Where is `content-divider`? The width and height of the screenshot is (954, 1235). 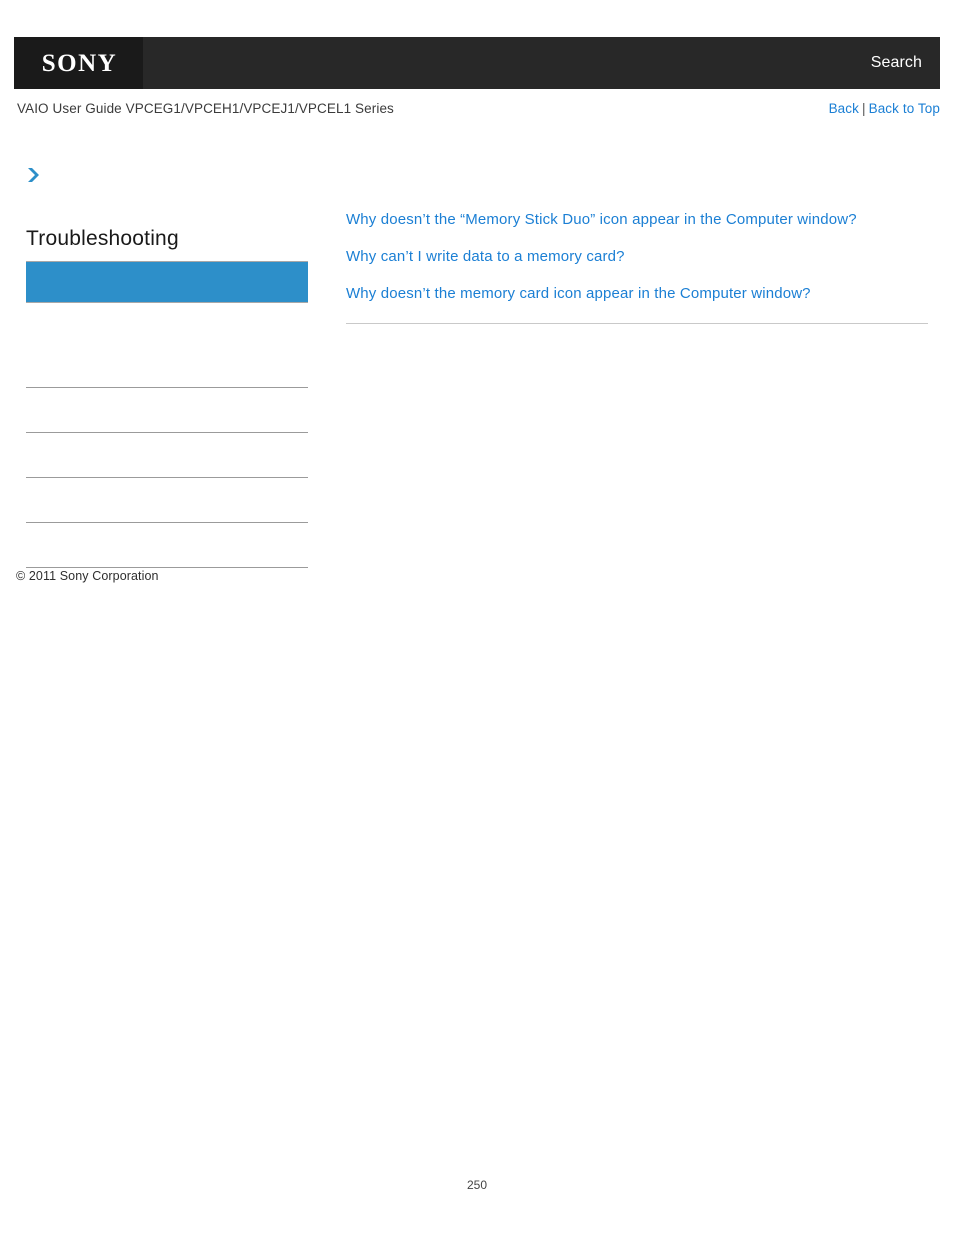
content-divider is located at coordinates (637, 323).